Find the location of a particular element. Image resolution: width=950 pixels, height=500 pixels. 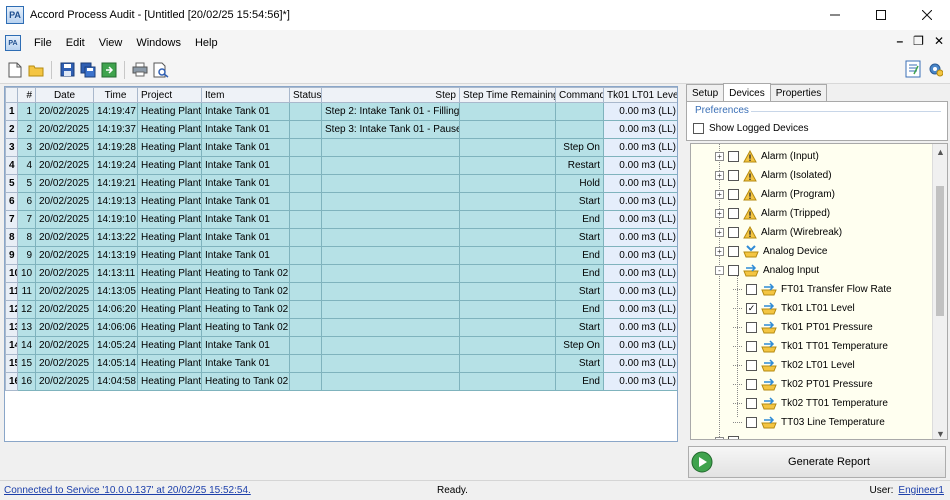

tree-expander-icon: + is located at coordinates (719, 438).